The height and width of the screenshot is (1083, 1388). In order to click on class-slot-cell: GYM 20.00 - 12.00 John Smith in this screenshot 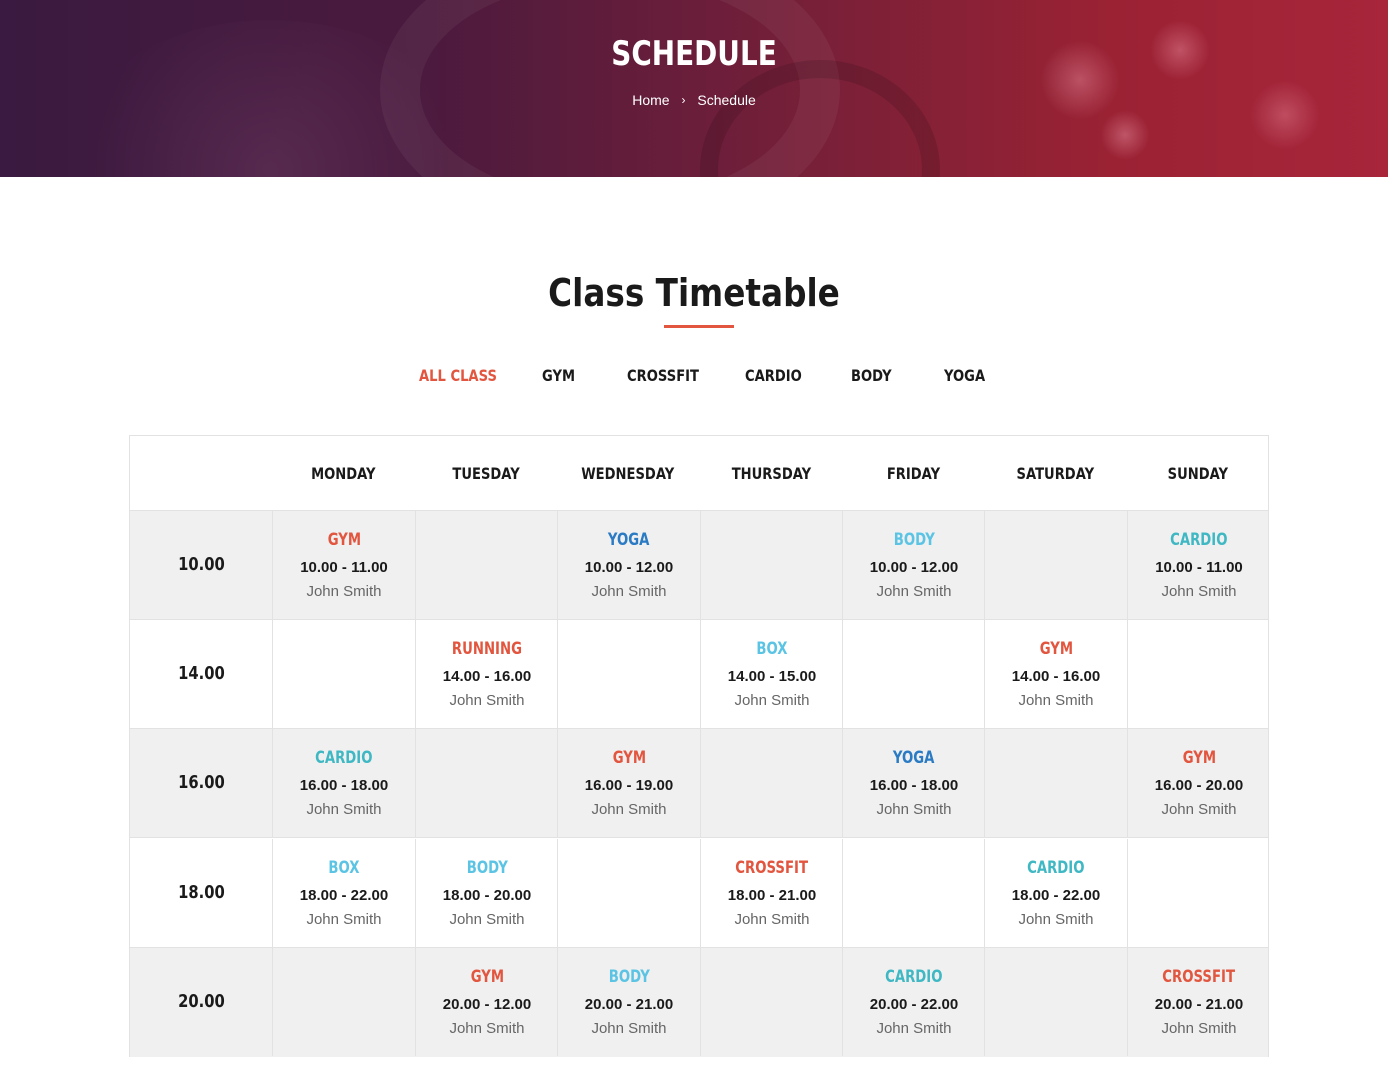, I will do `click(486, 1001)`.